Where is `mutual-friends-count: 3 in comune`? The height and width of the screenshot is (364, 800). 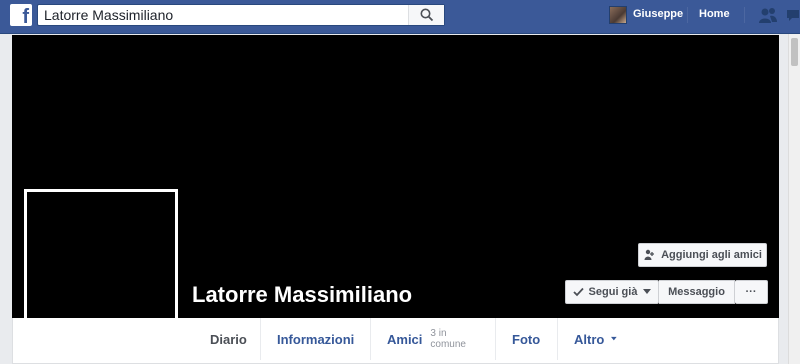
mutual-friends-count: 3 in comune is located at coordinates (448, 339).